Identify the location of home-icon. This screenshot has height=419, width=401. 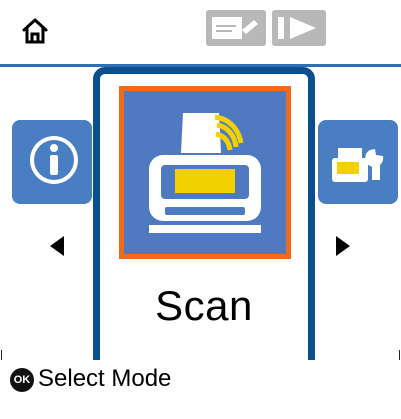
(35, 31).